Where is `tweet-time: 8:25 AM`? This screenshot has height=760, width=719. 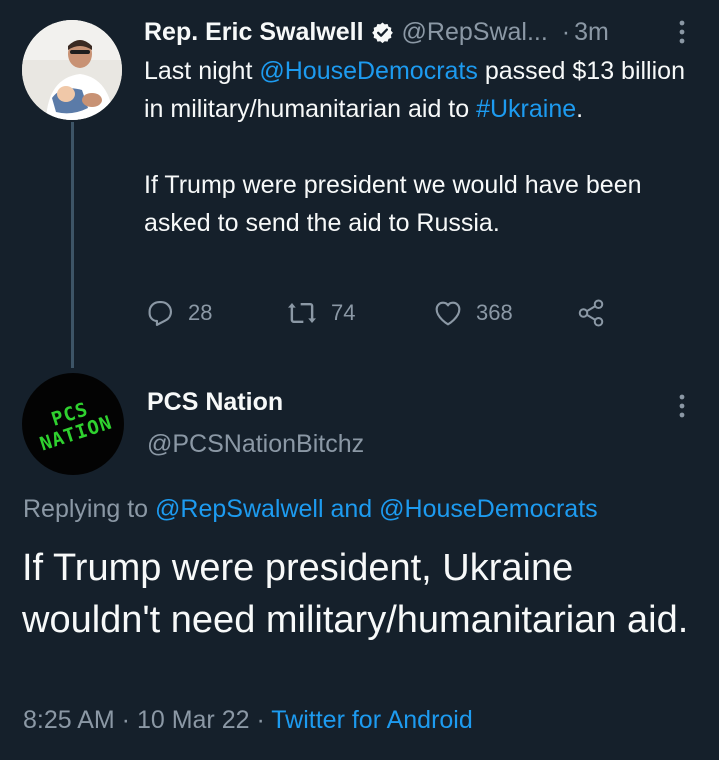
tweet-time: 8:25 AM is located at coordinates (69, 720).